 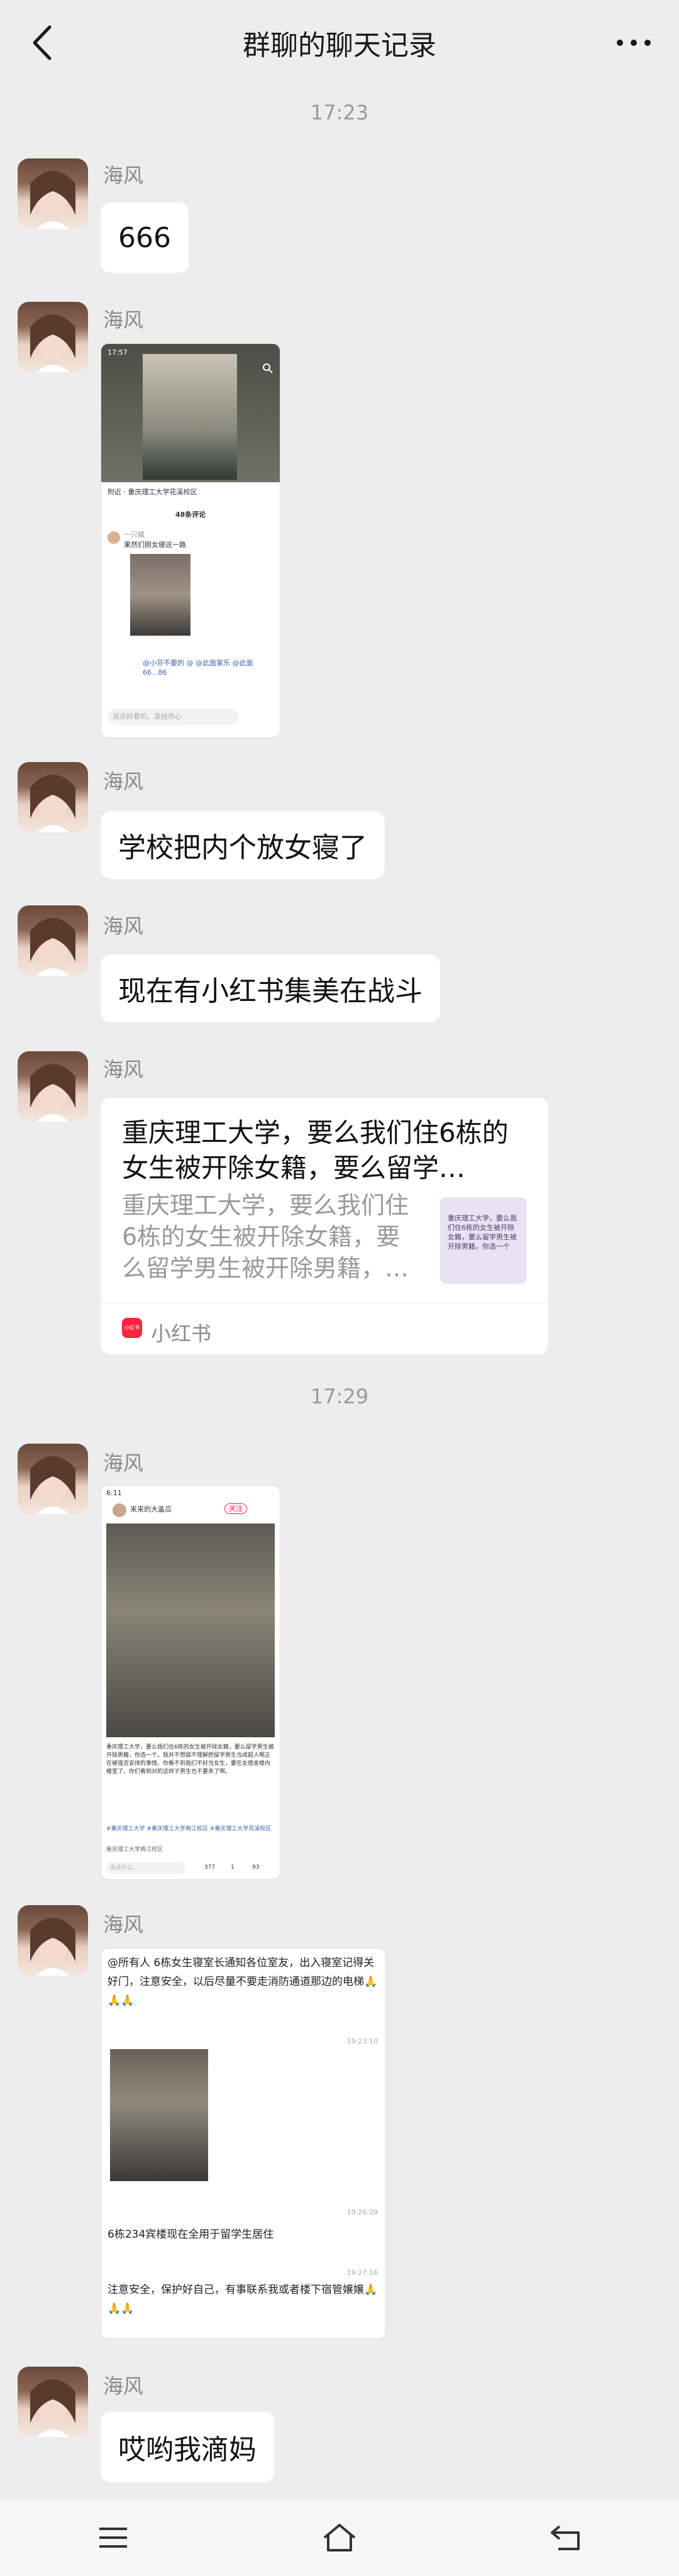 I want to click on home-button, so click(x=339, y=2537).